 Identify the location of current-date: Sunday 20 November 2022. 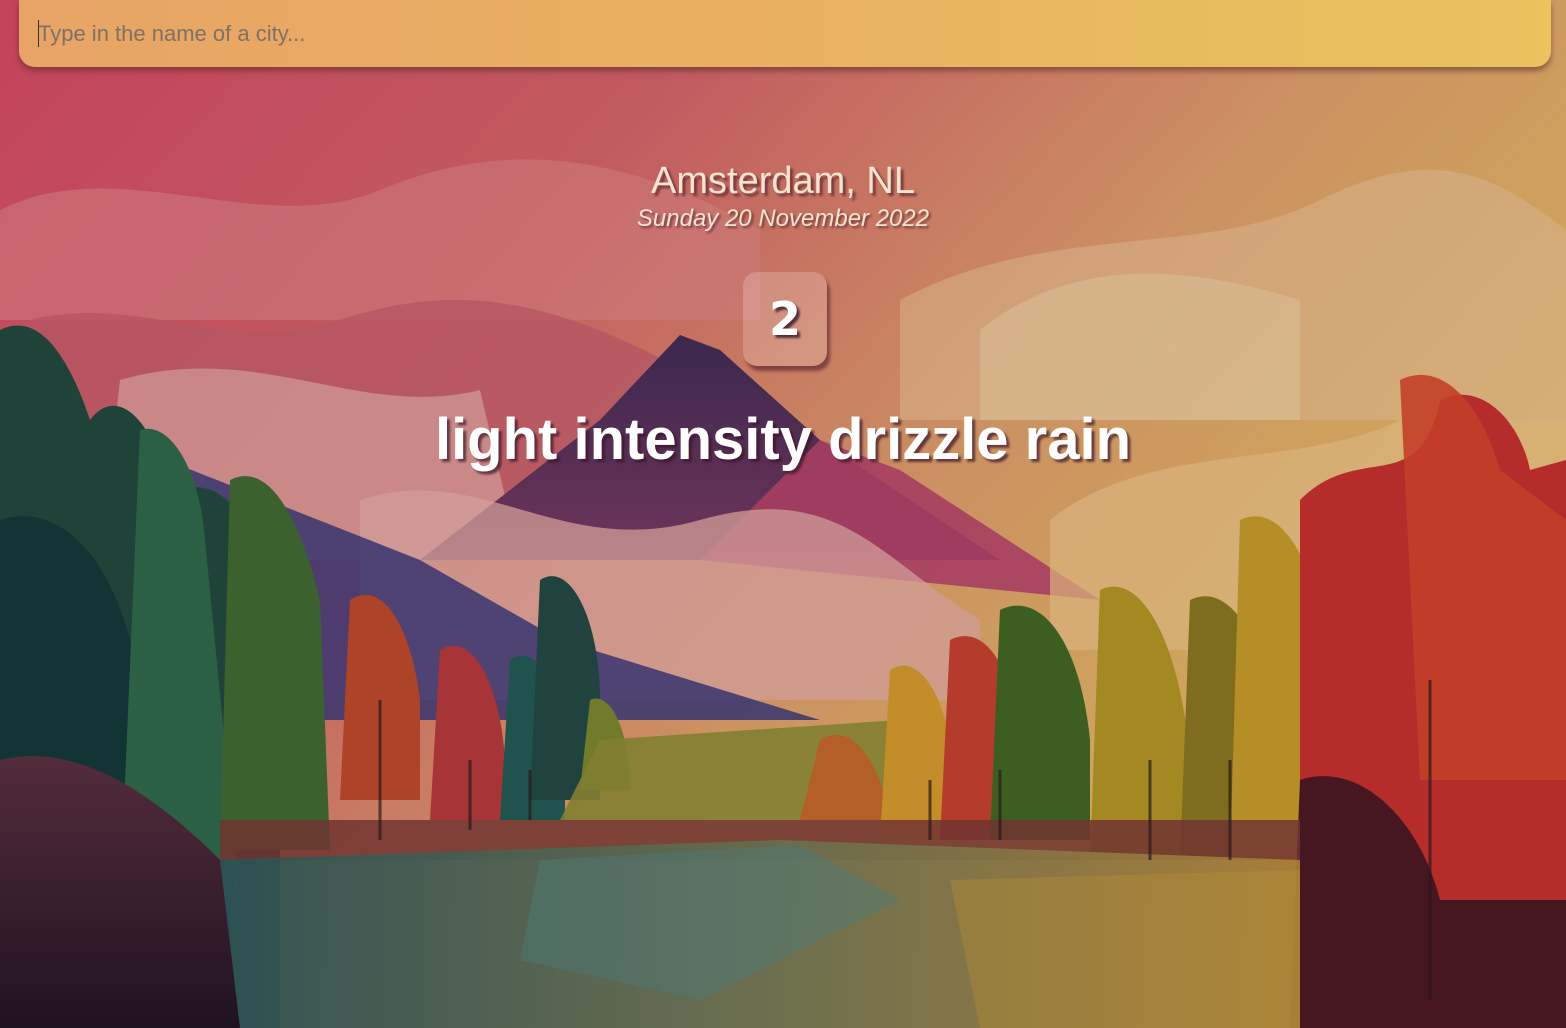
(783, 218).